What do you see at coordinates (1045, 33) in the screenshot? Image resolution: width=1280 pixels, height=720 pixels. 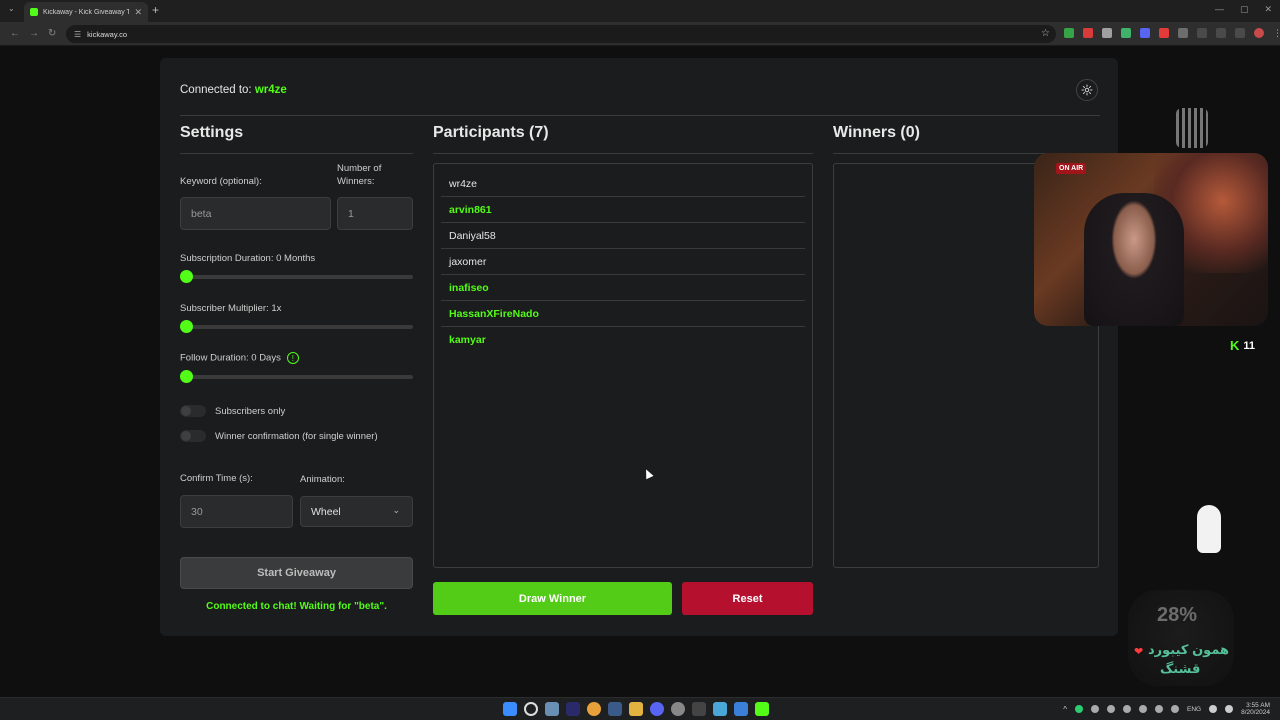 I see `bookmark-star-icon: ☆` at bounding box center [1045, 33].